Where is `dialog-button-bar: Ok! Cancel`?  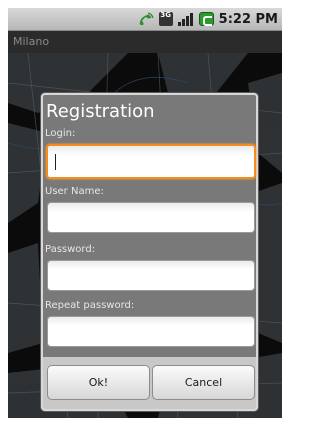 dialog-button-bar: Ok! Cancel is located at coordinates (149, 383).